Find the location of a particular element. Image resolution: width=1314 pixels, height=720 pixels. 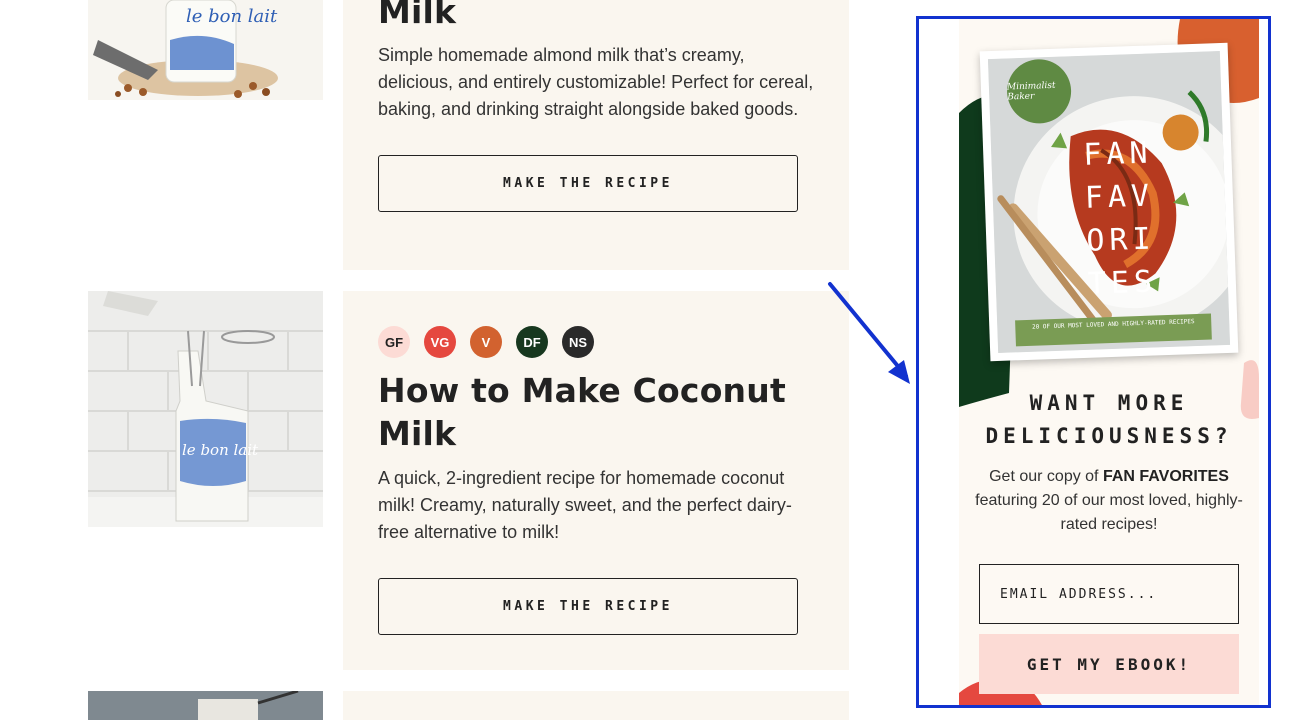

badge-gluten-free: GF is located at coordinates (394, 342).